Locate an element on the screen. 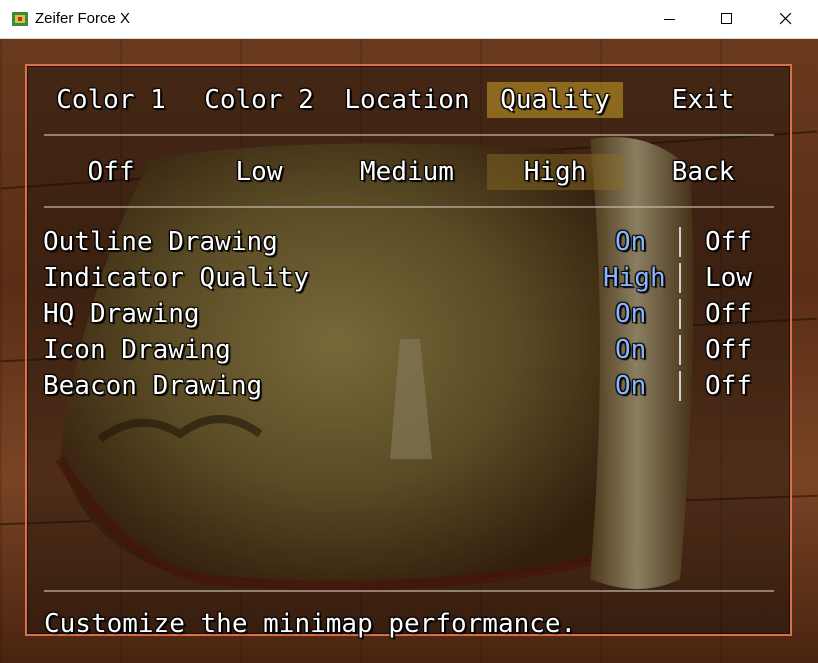  category-color-1: Color 1 is located at coordinates (111, 100).